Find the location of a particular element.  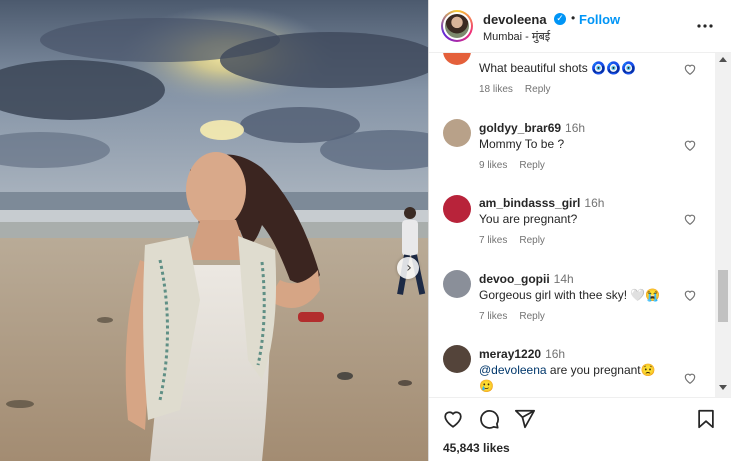

username-text: meray1220 is located at coordinates (510, 354).